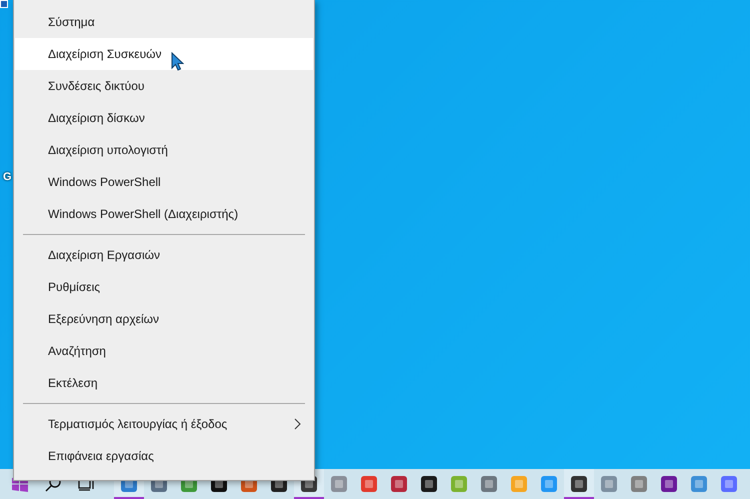 This screenshot has width=750, height=499. What do you see at coordinates (164, 182) in the screenshot?
I see `menu-item: Windows PowerShell` at bounding box center [164, 182].